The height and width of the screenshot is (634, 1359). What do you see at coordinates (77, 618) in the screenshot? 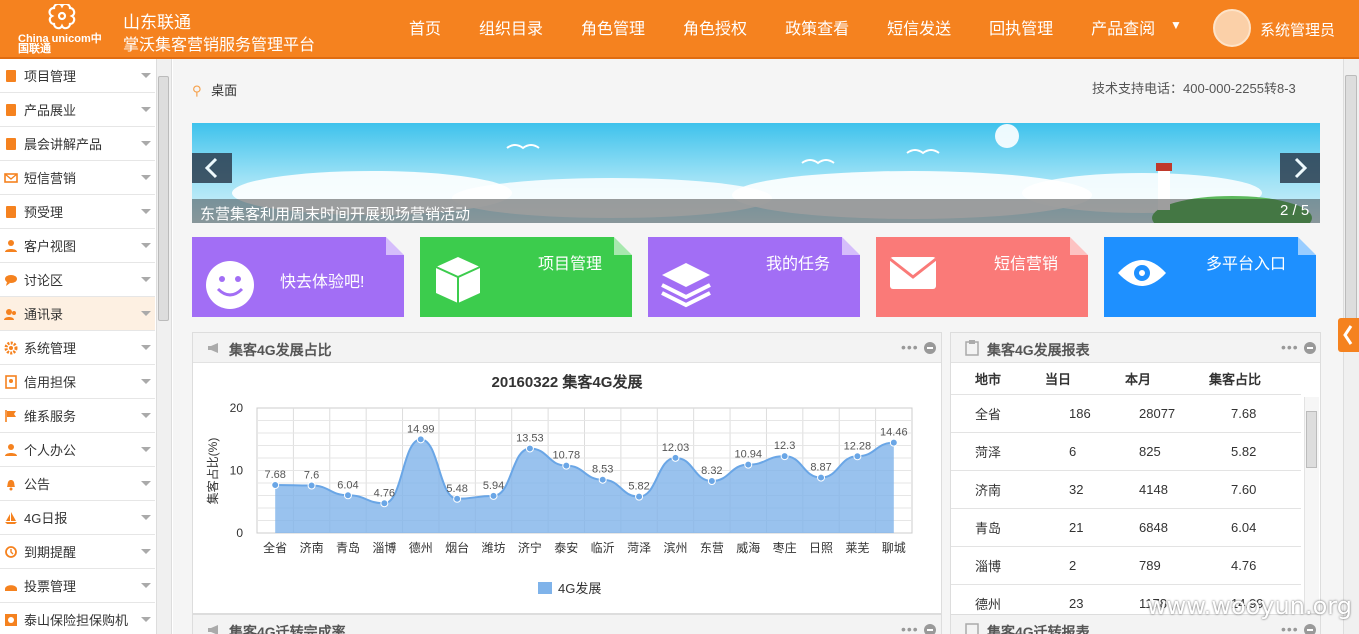
I see `sidebar-item: 泰山保险担保购机` at bounding box center [77, 618].